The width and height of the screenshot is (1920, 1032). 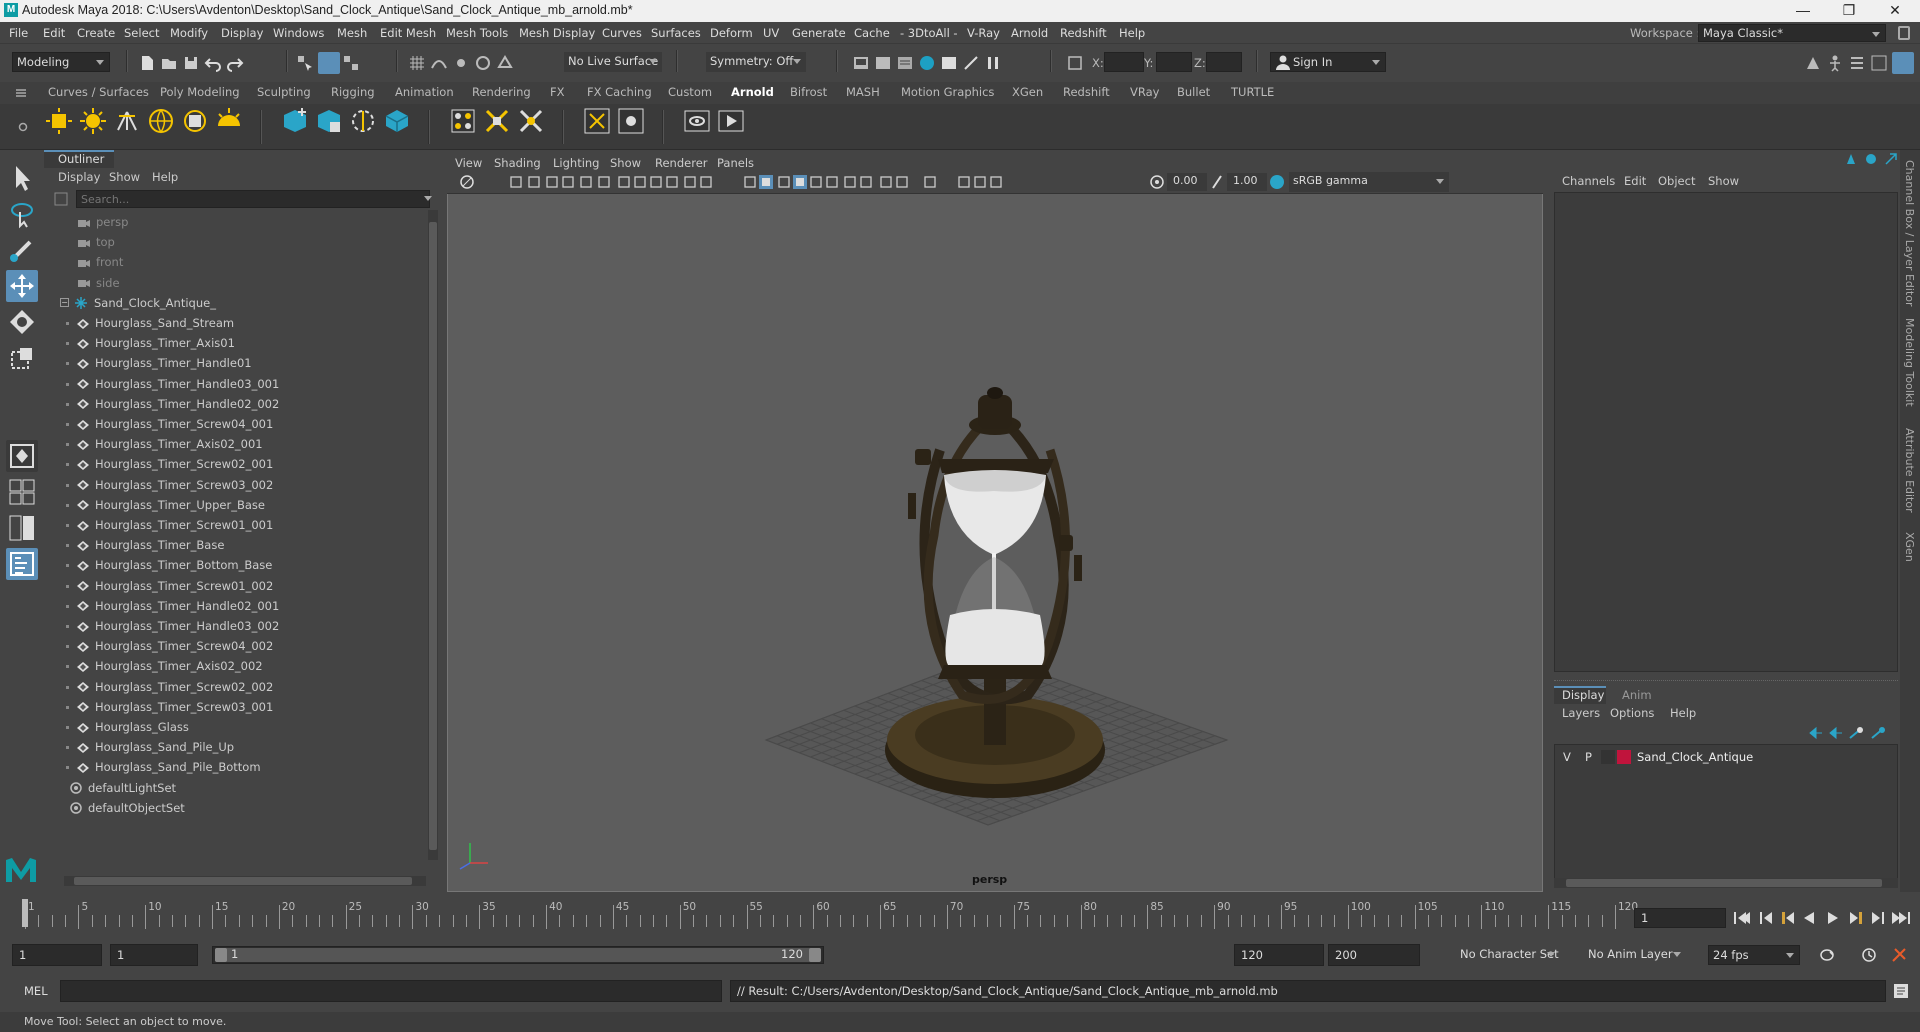 I want to click on menu-surfaces: Surfaces, so click(x=676, y=33).